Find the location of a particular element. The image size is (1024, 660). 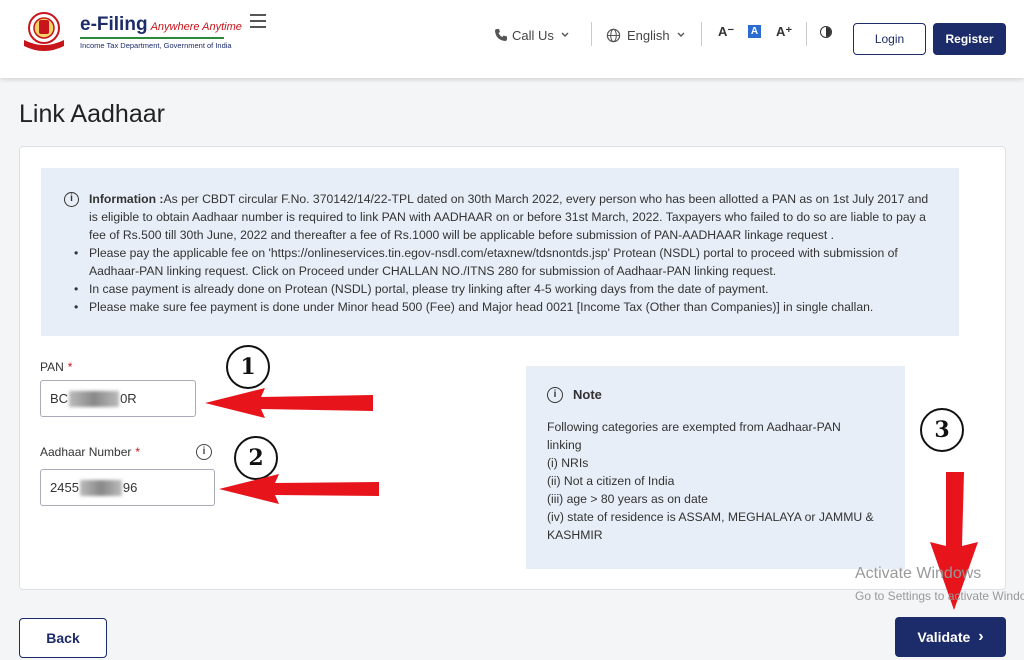

contrast-icon is located at coordinates (826, 32).